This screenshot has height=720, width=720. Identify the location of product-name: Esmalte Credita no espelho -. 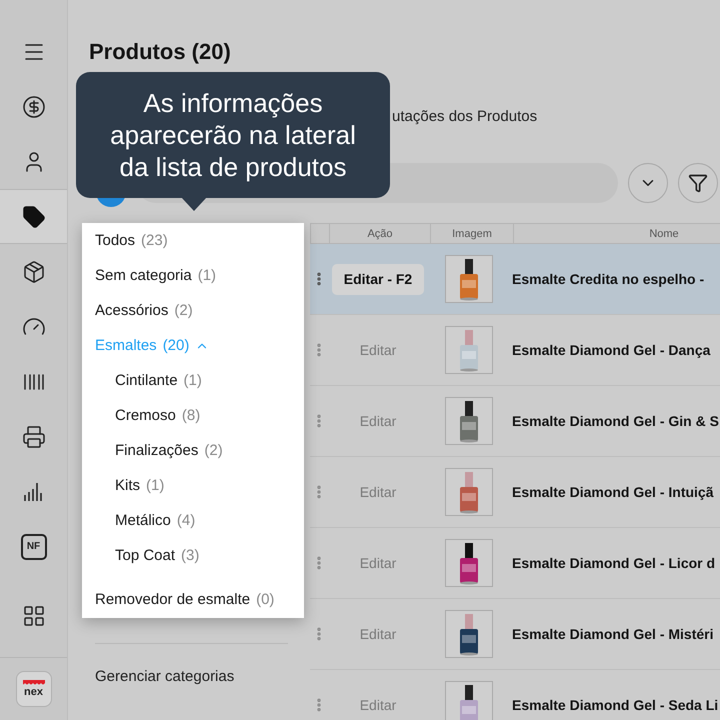
(607, 279).